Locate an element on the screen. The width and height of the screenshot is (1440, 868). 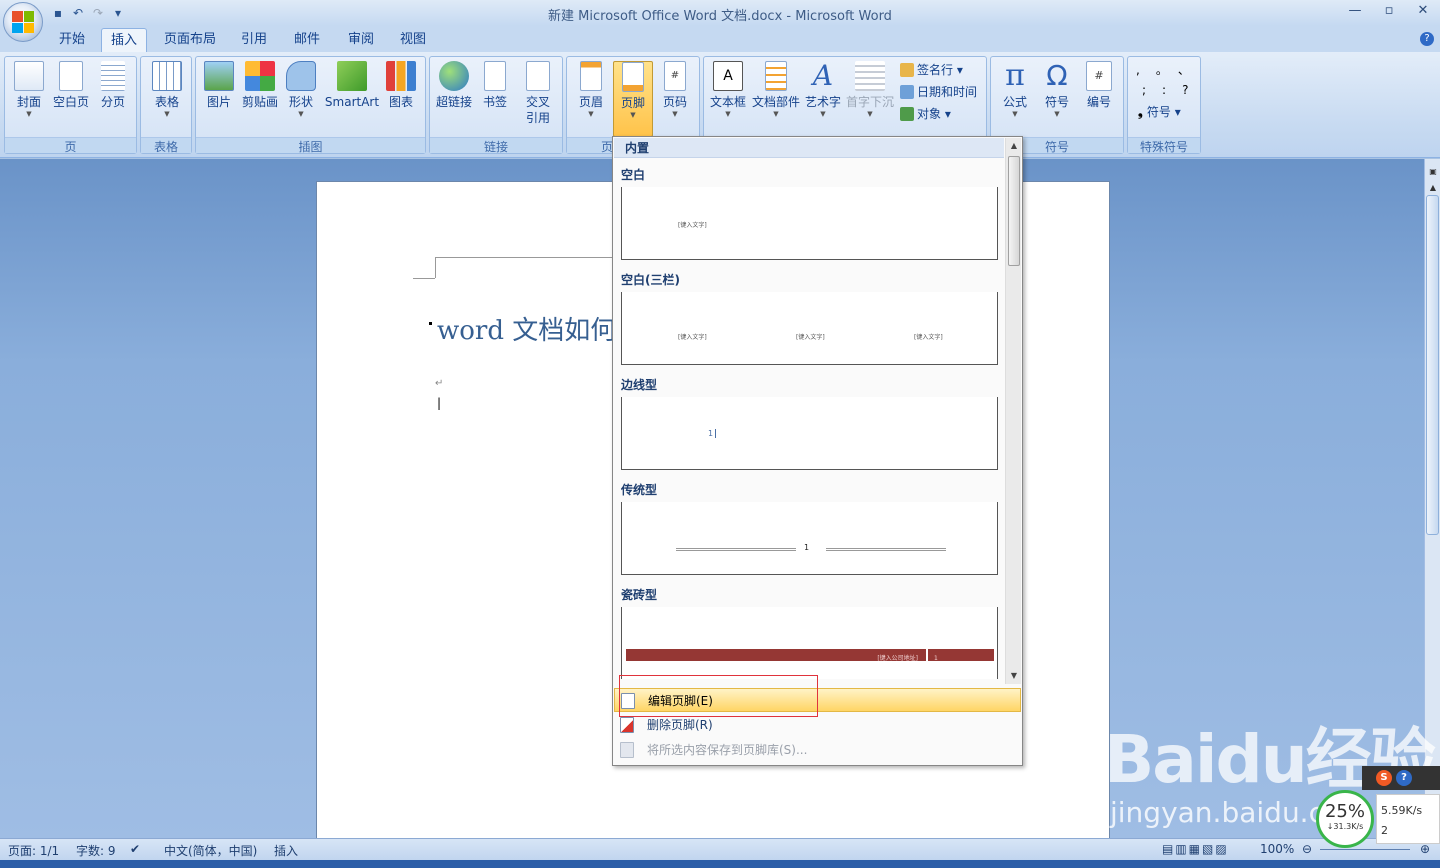
ruler-toggle-icon: ▣ is located at coordinates (1433, 173).